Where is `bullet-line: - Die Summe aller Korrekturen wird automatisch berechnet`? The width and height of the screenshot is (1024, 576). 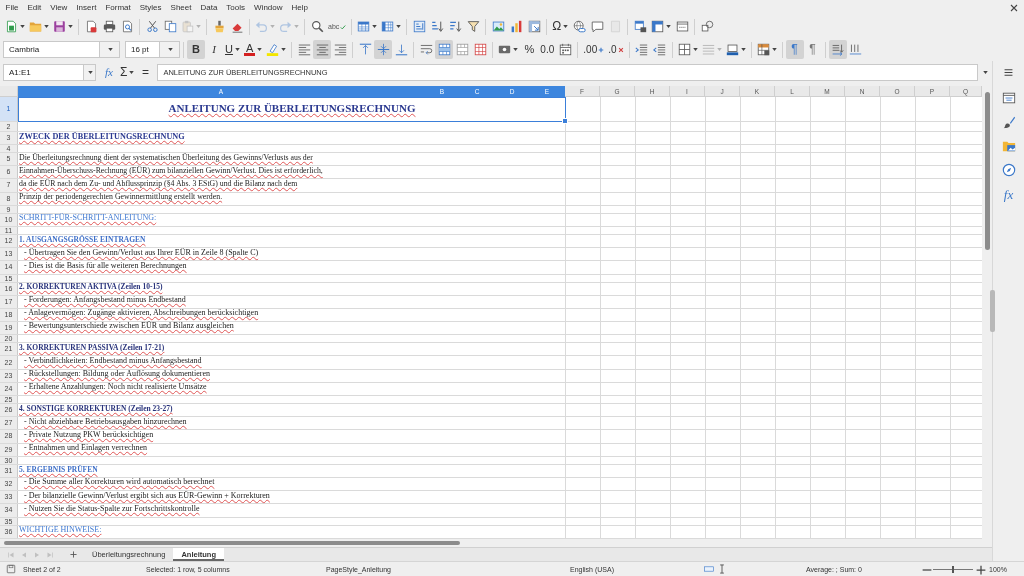 bullet-line: - Die Summe aller Korrekturen wird automatisch berechnet is located at coordinates (119, 483).